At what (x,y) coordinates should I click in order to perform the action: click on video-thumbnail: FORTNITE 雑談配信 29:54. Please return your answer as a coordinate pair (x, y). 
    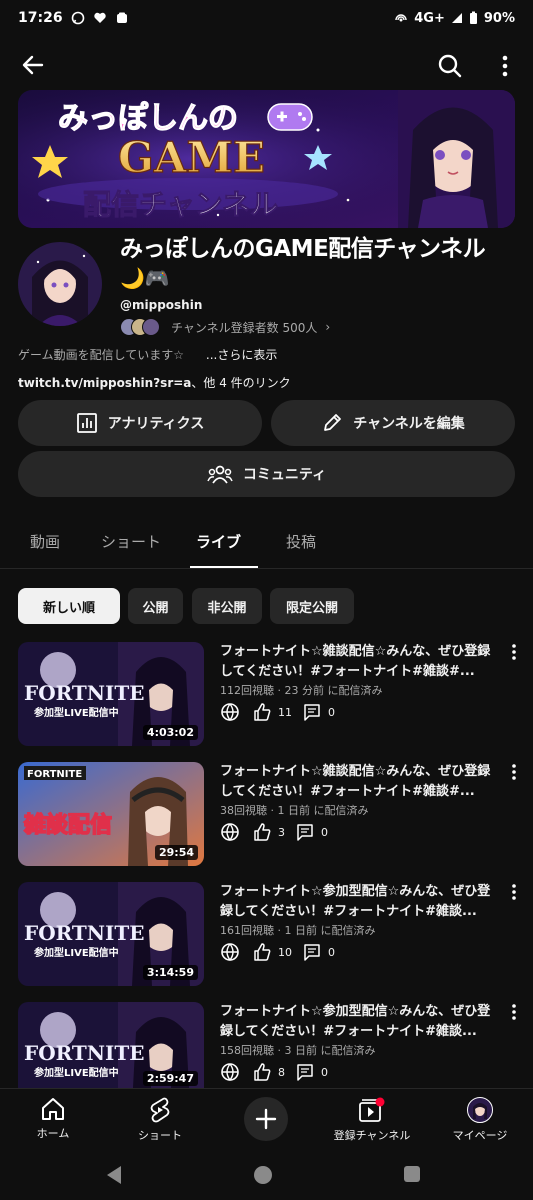
    Looking at the image, I should click on (111, 814).